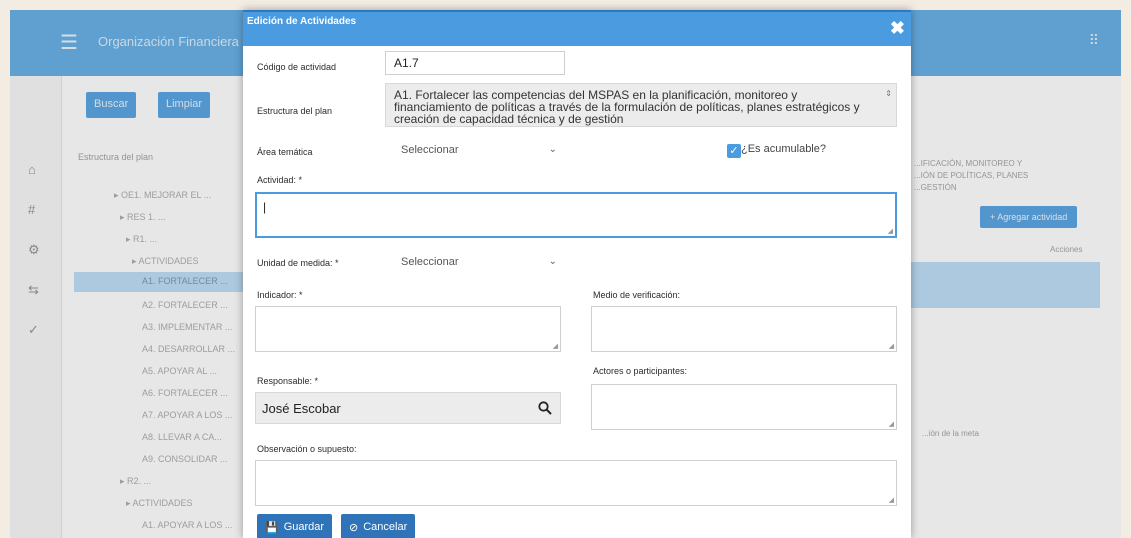 The width and height of the screenshot is (1131, 538). What do you see at coordinates (354, 527) in the screenshot?
I see `cancel-circle-icon: ⊘` at bounding box center [354, 527].